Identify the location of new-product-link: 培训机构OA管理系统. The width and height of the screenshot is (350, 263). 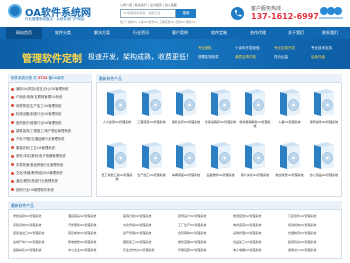
(302, 225).